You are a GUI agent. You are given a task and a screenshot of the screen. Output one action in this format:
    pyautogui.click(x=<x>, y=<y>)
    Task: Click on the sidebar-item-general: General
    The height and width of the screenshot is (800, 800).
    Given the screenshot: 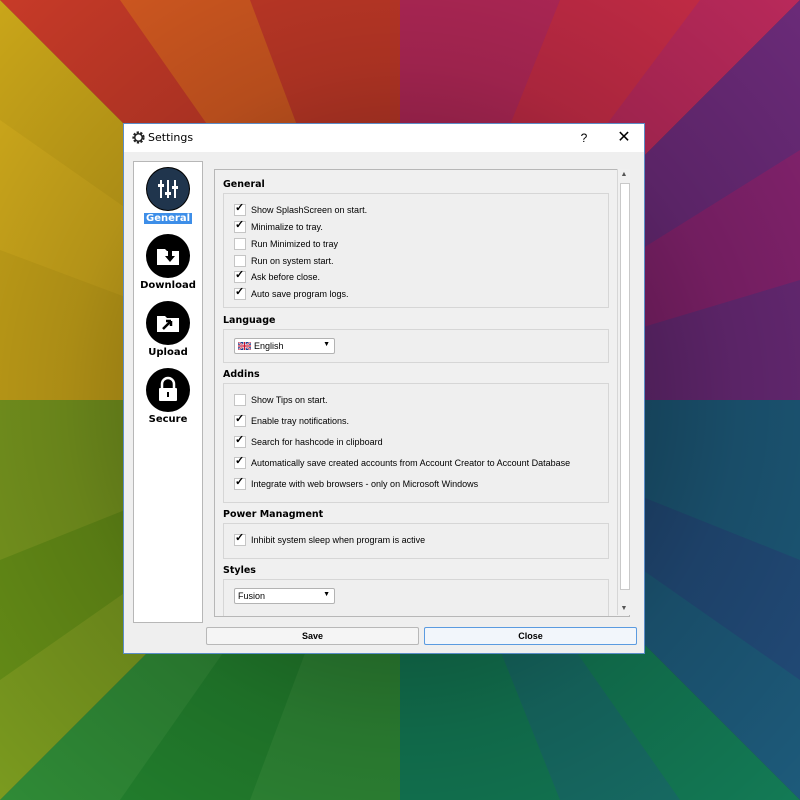 What is the action you would take?
    pyautogui.click(x=168, y=195)
    